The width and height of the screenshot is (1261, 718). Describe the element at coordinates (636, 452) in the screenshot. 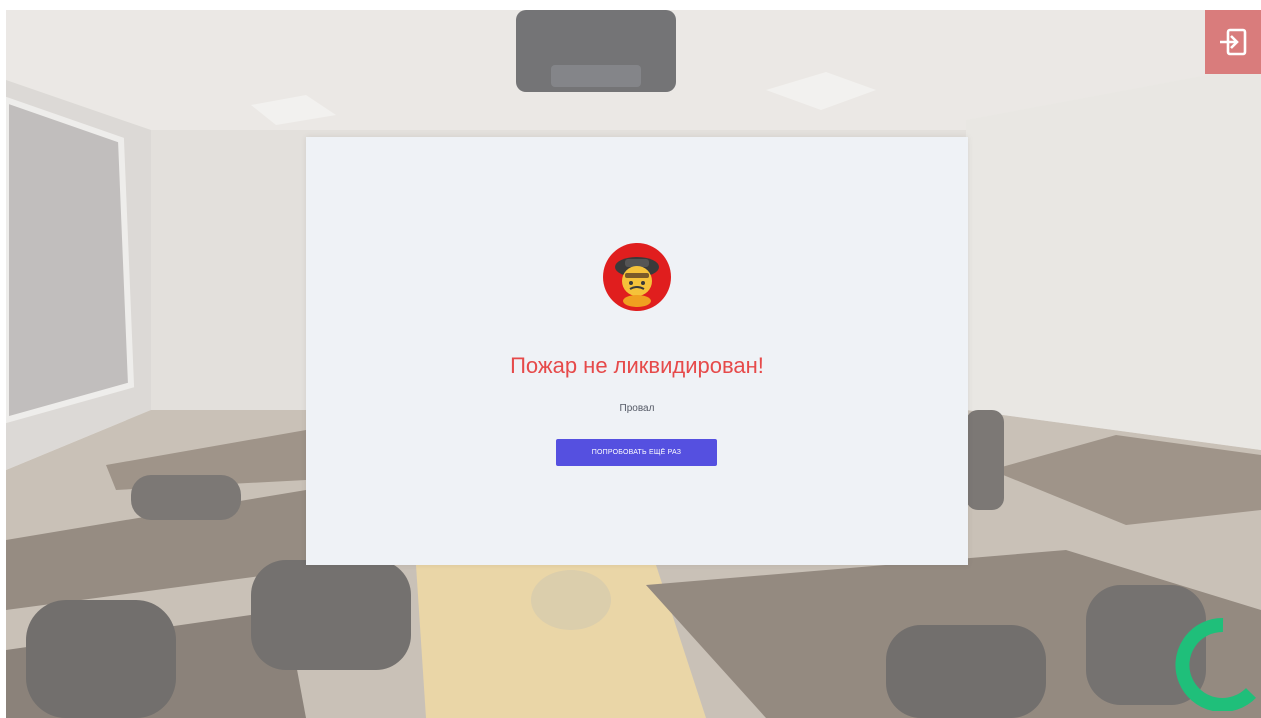

I see `retry-button: ПОПРОБОВАТЬ ЕЩЁ РАЗ` at that location.